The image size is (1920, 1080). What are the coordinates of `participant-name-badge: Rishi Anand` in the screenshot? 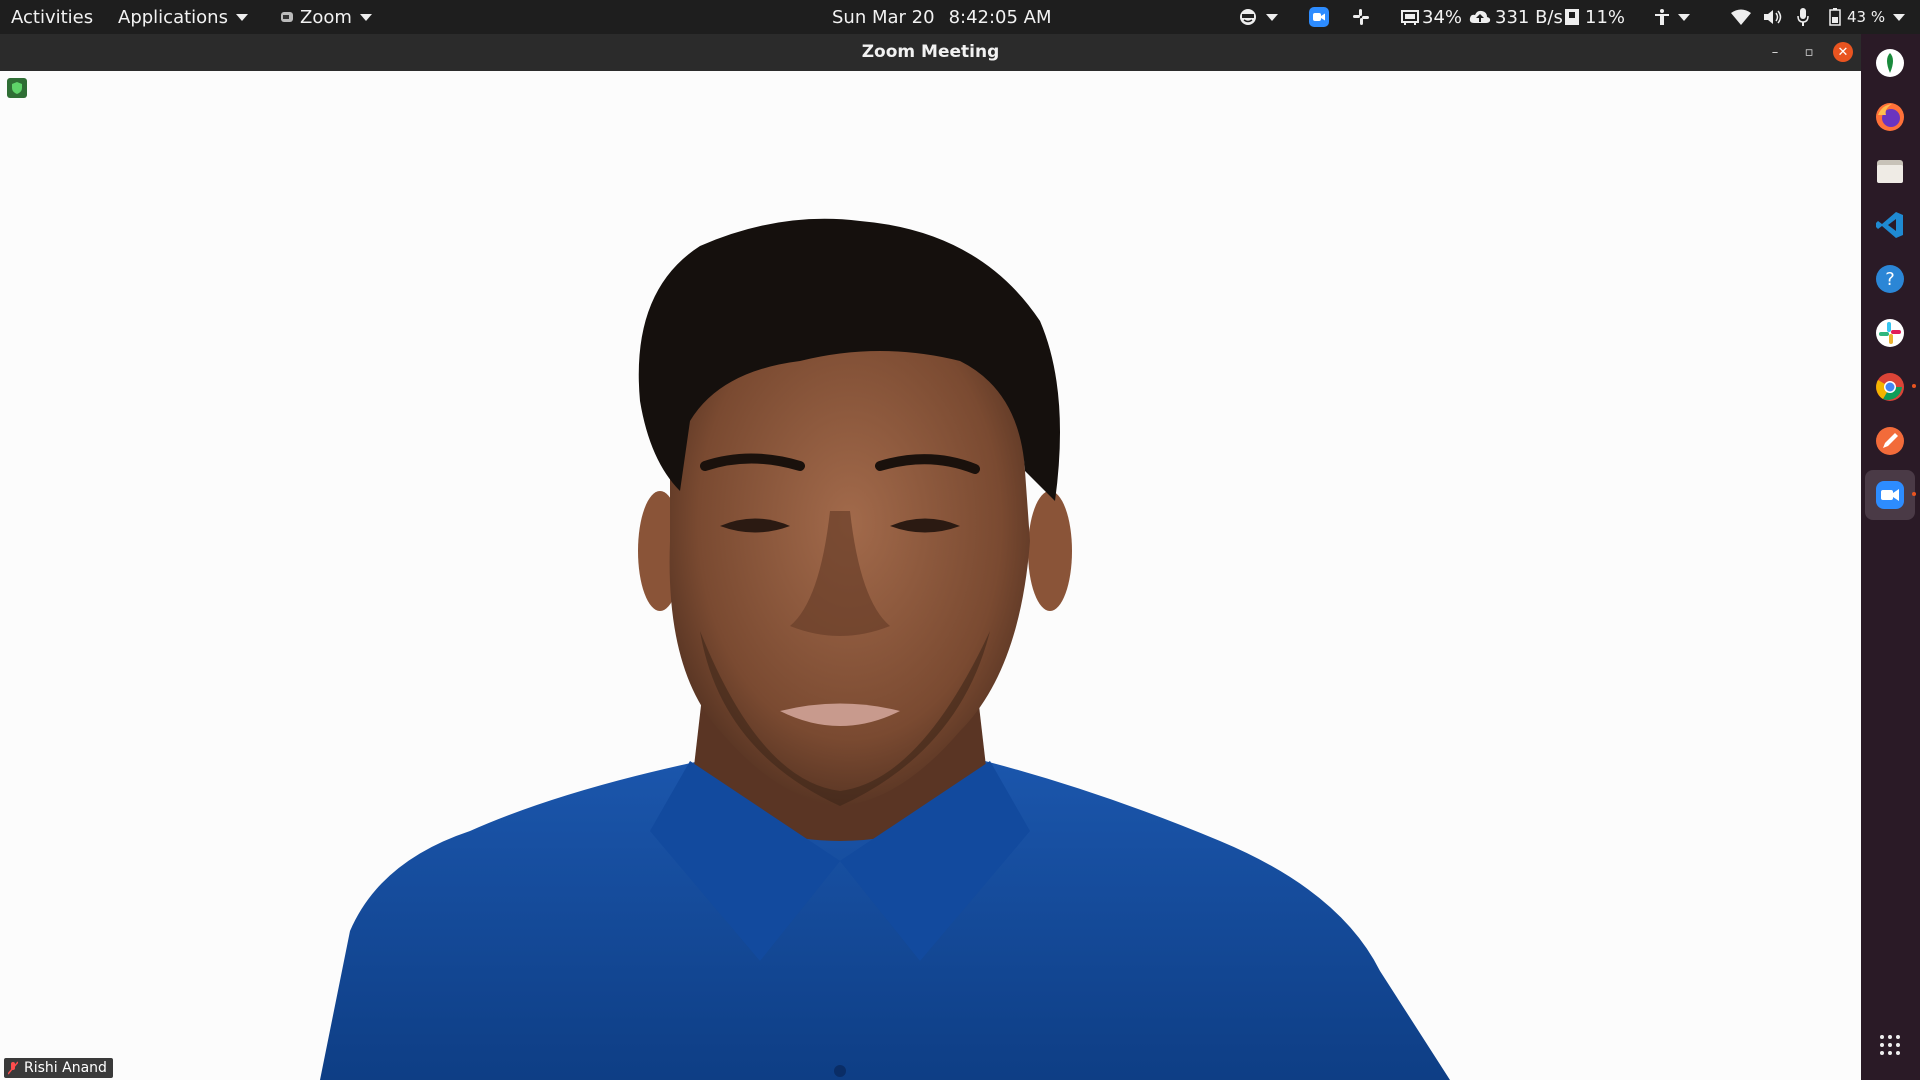 It's located at (58, 1068).